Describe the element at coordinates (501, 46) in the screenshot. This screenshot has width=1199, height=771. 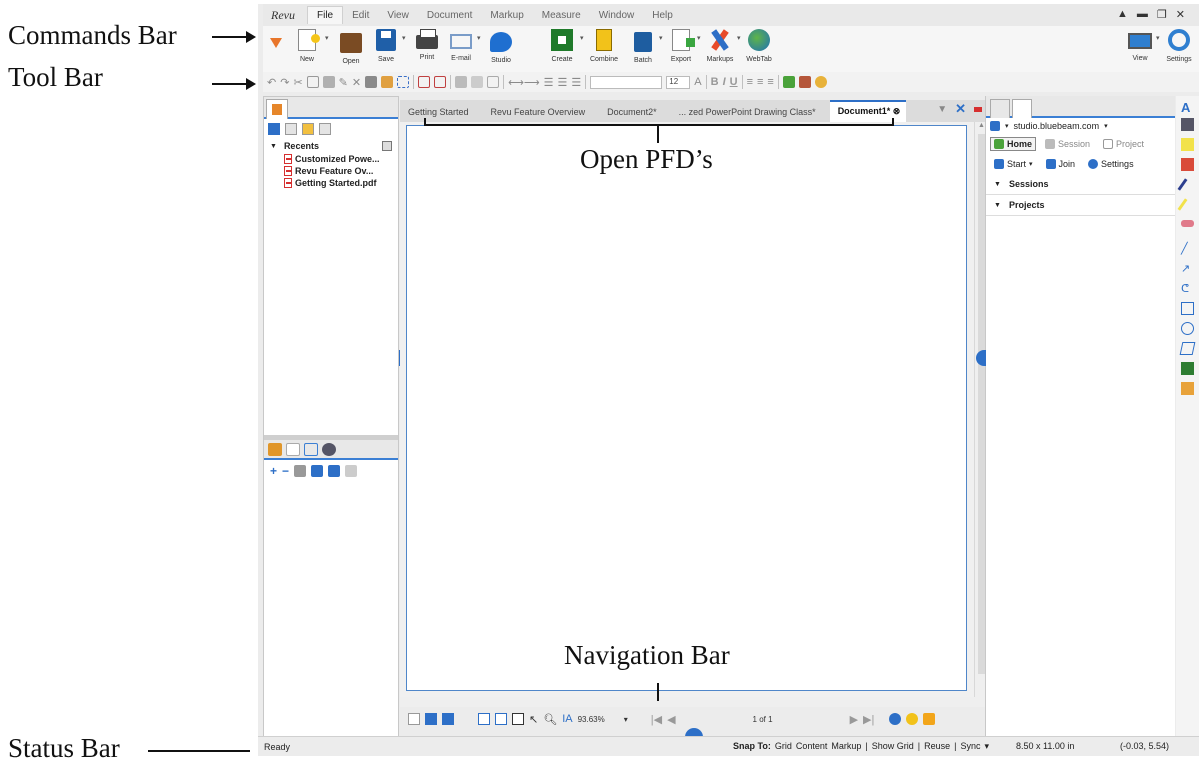
I see `studio-button: Studio` at that location.